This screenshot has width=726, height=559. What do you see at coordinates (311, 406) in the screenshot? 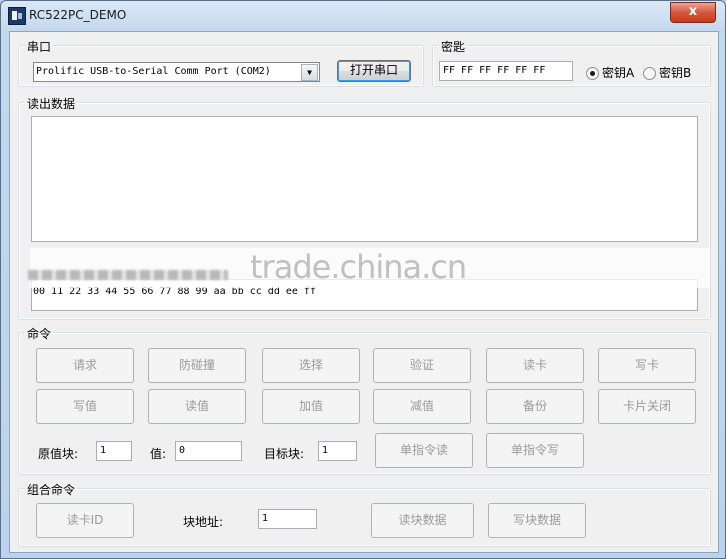
I see `increment-button: 加值` at bounding box center [311, 406].